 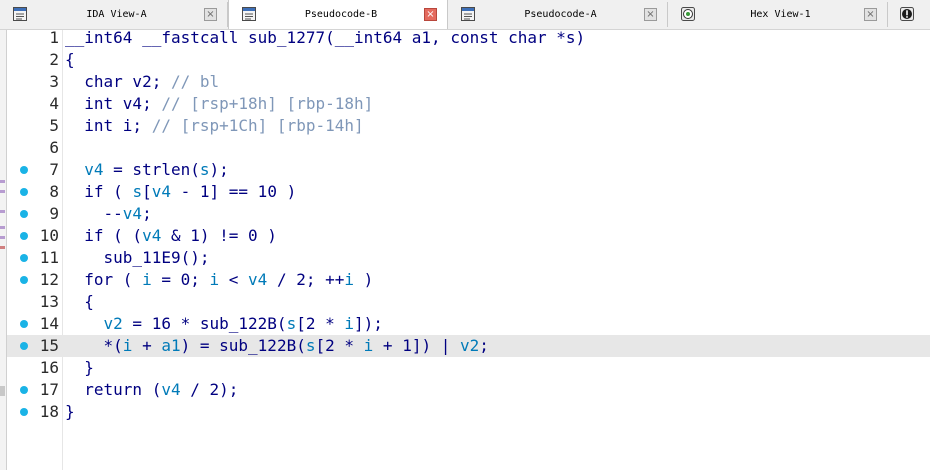 I want to click on code-line: 3 char v2; // bl, so click(x=468, y=82).